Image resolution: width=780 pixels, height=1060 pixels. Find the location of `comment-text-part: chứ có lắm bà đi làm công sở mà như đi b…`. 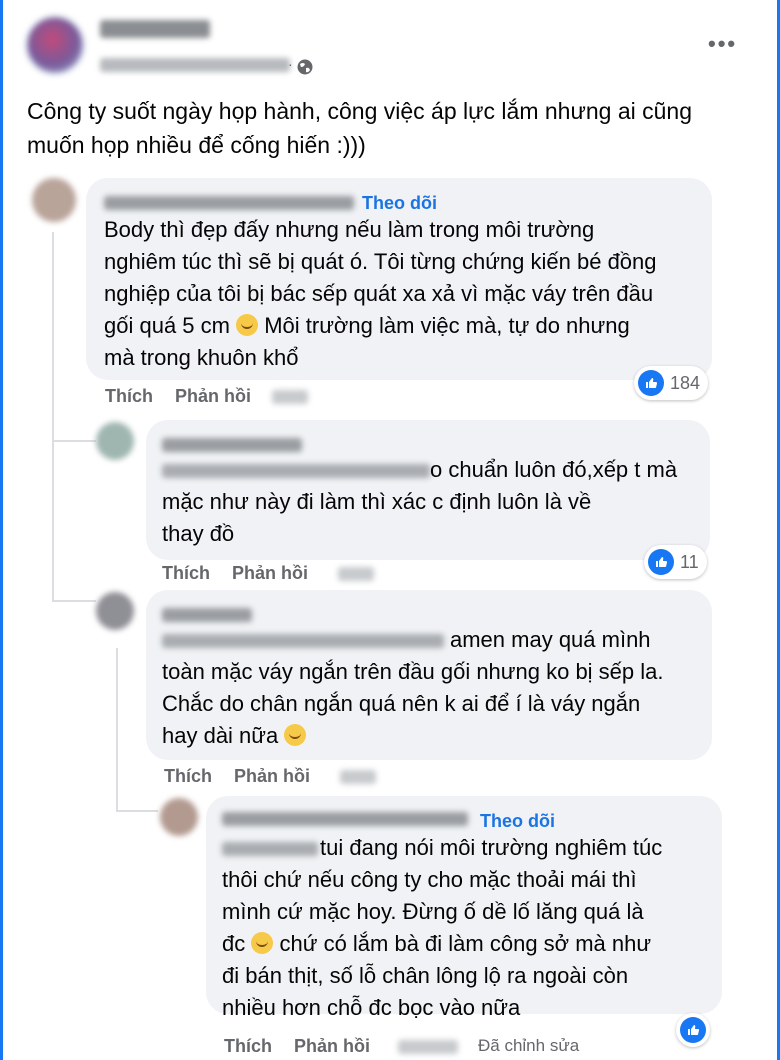

comment-text-part: chứ có lắm bà đi làm công sở mà như đi b… is located at coordinates (437, 975).